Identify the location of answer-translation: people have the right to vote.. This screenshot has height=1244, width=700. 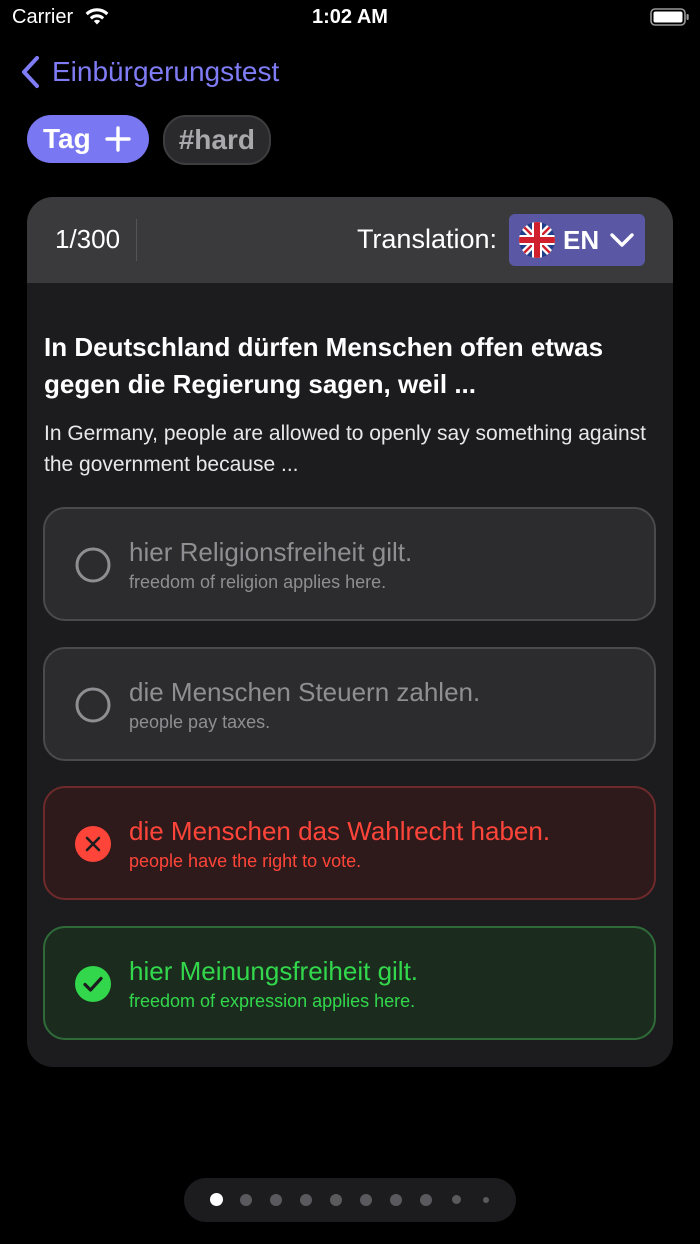
(245, 861).